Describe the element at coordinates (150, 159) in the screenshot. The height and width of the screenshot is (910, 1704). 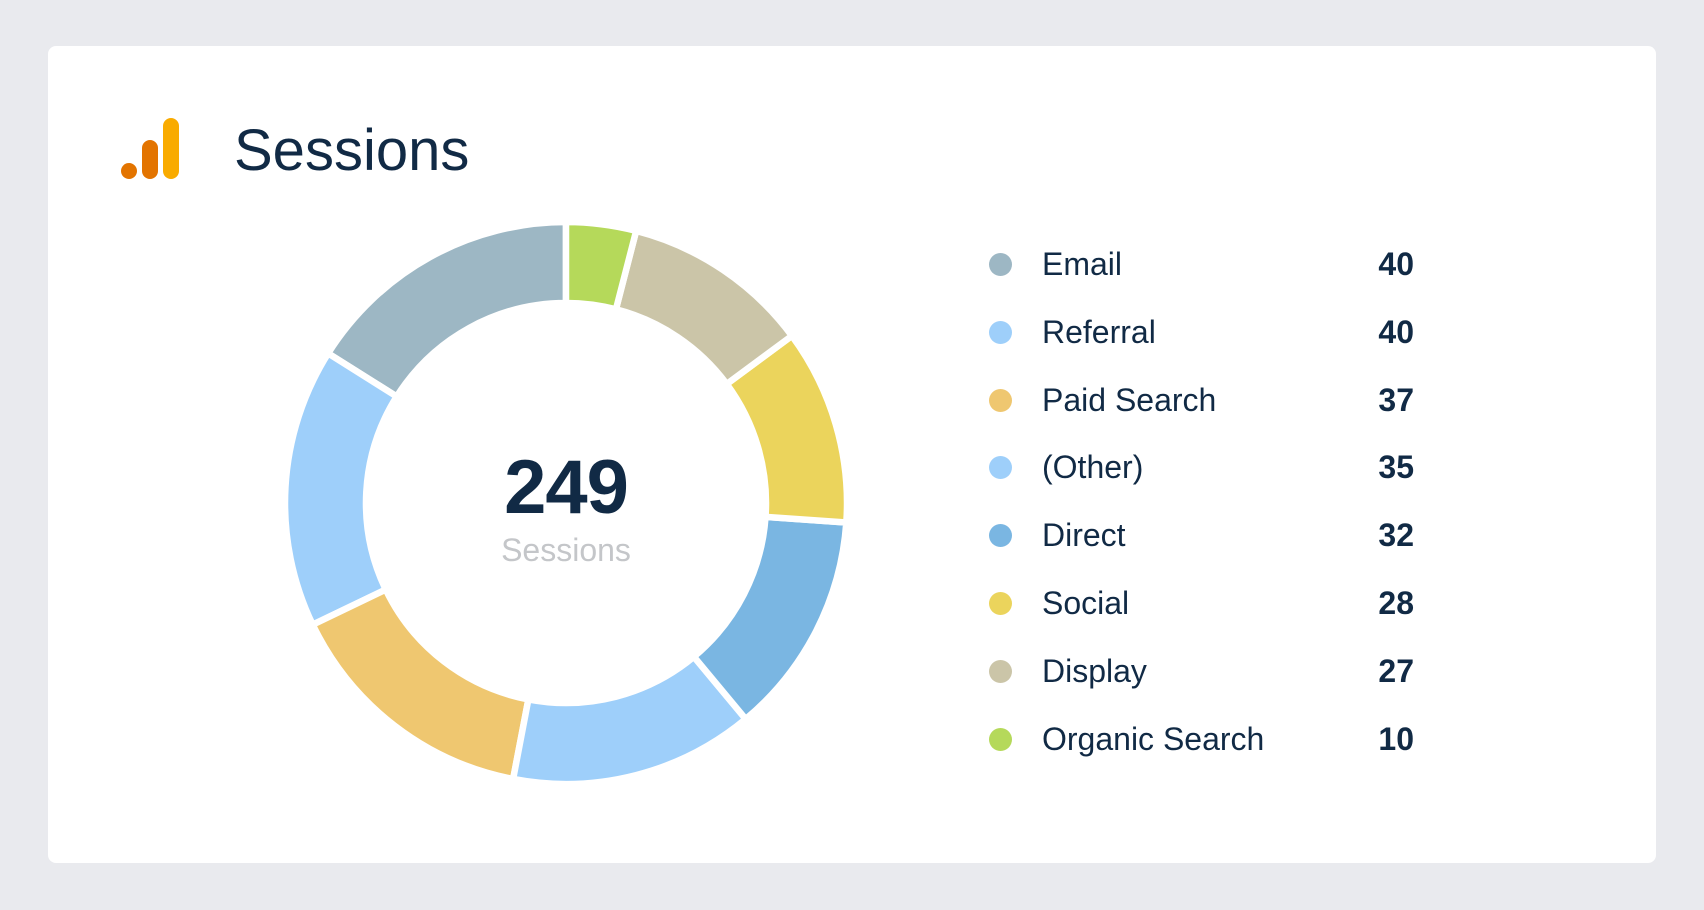
I see `analytics-icon-mid-bar` at that location.